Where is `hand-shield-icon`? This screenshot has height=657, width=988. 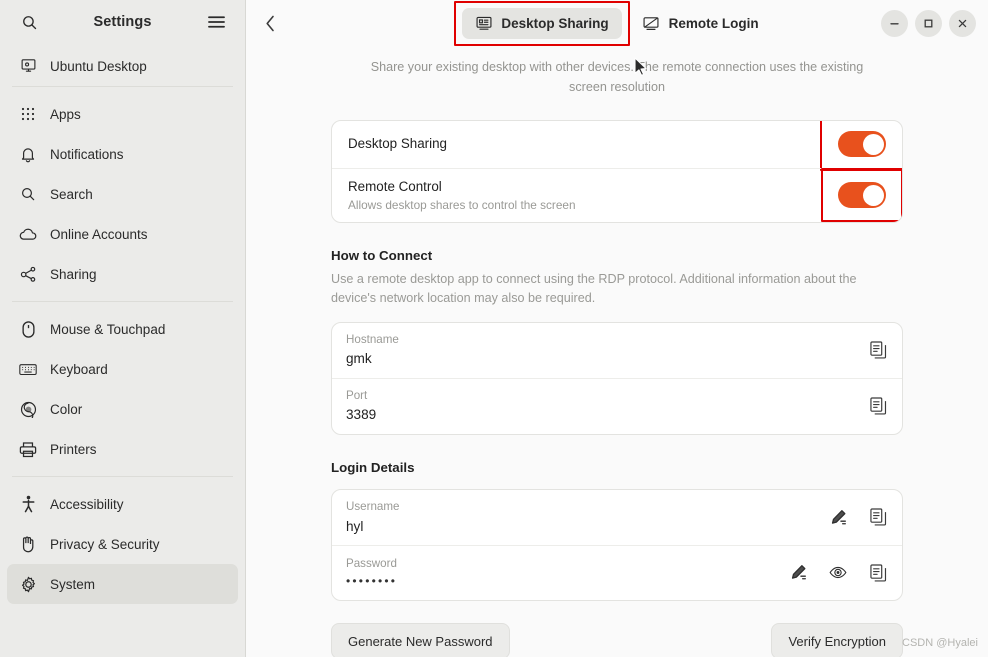 hand-shield-icon is located at coordinates (28, 544).